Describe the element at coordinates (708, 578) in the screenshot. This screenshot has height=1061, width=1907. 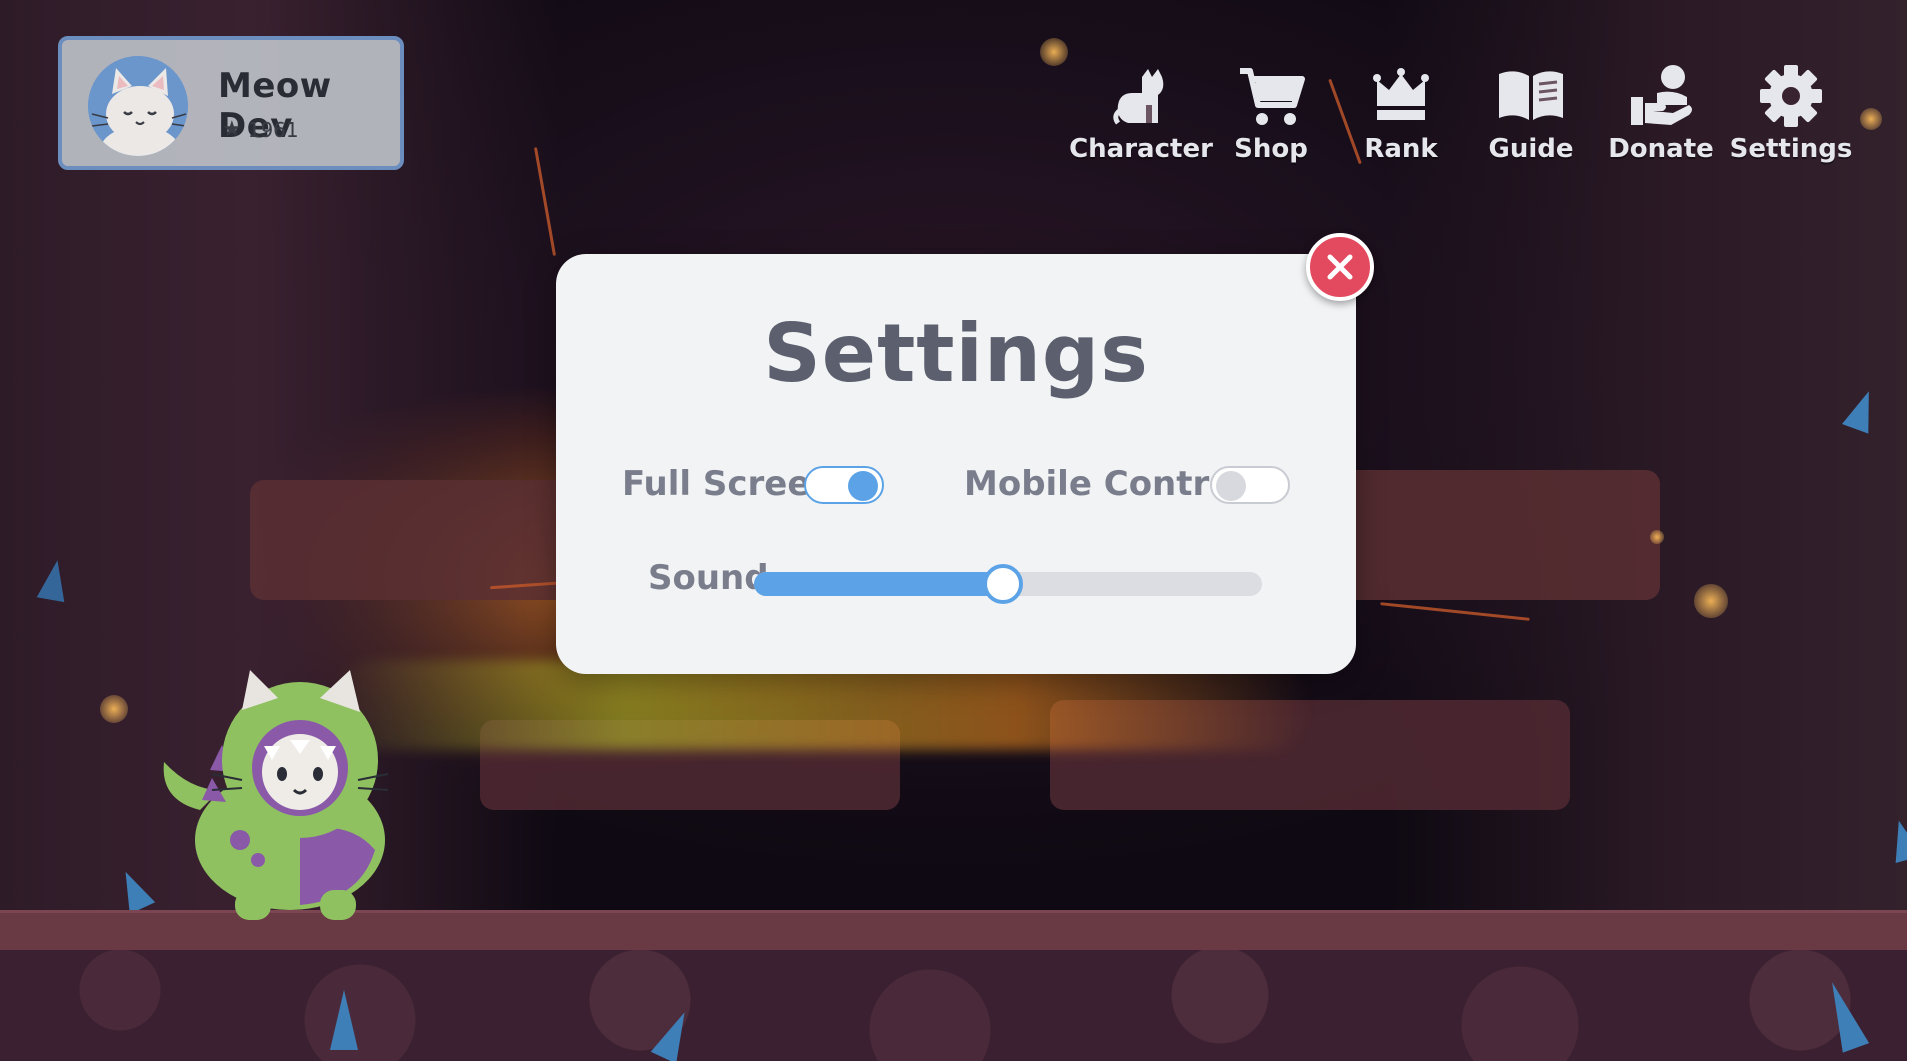
I see `sound-label: Sound` at that location.